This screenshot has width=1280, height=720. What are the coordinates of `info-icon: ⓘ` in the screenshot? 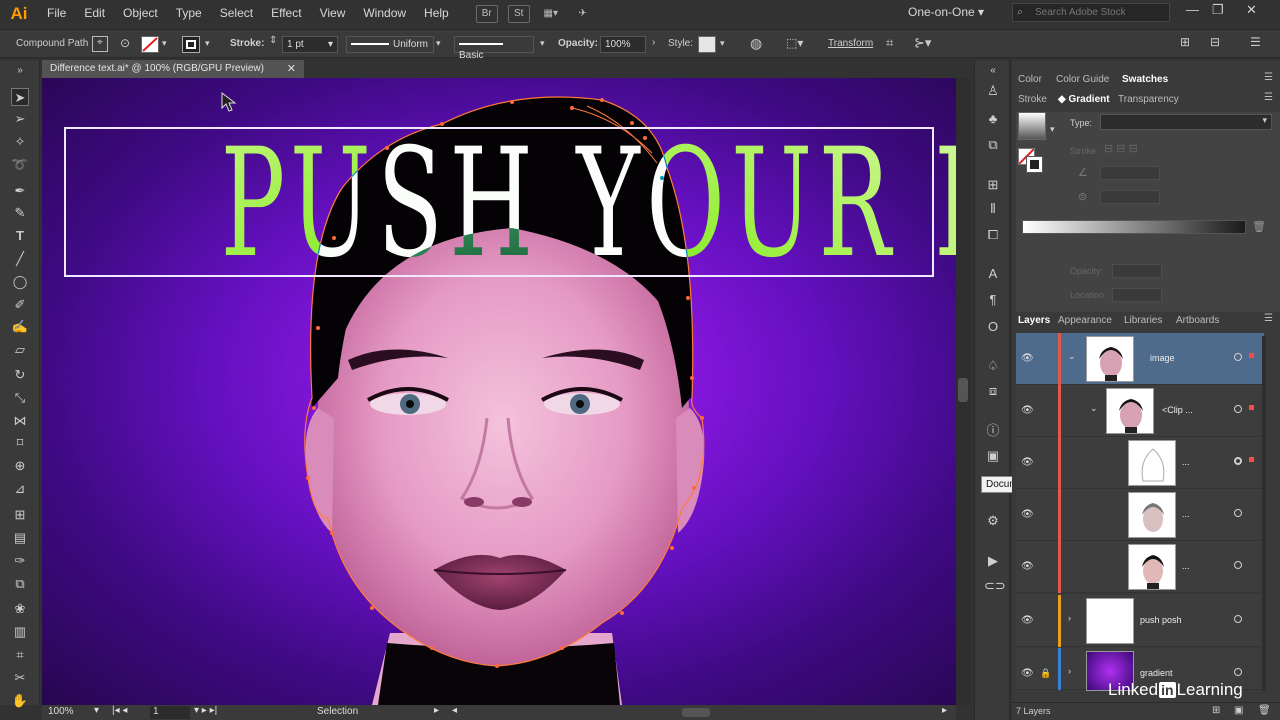 It's located at (993, 431).